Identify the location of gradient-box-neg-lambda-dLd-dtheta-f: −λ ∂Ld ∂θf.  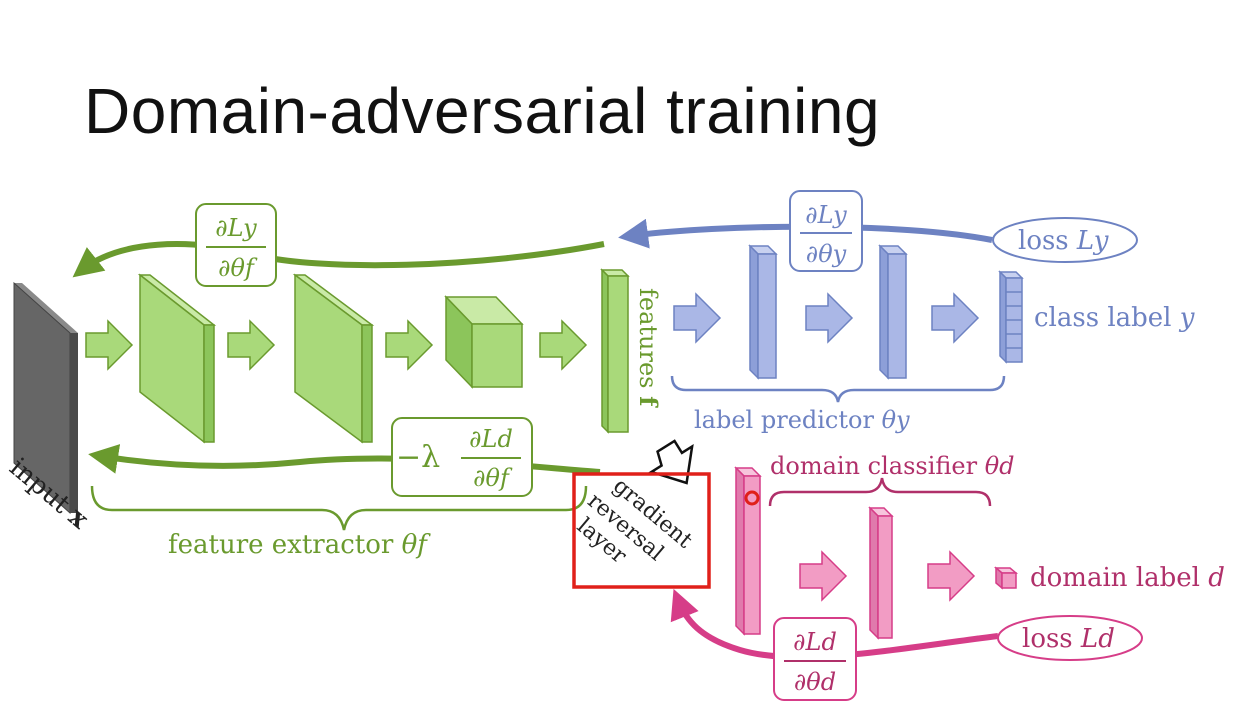
(462, 457).